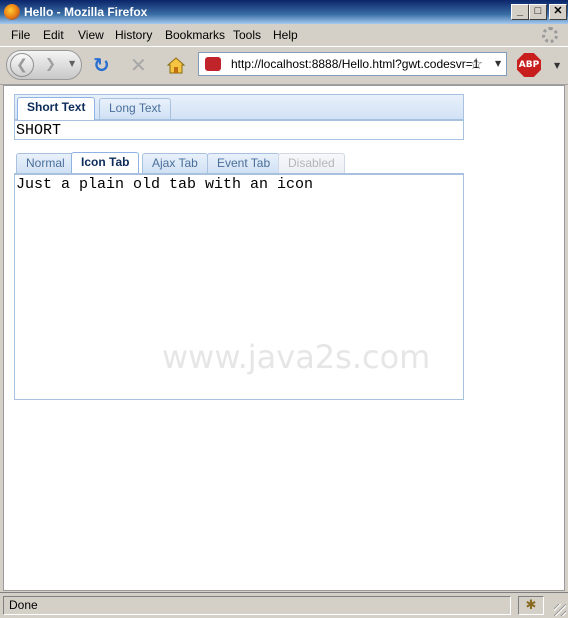 This screenshot has height=618, width=568. I want to click on tab-disabled: Disabled, so click(311, 163).